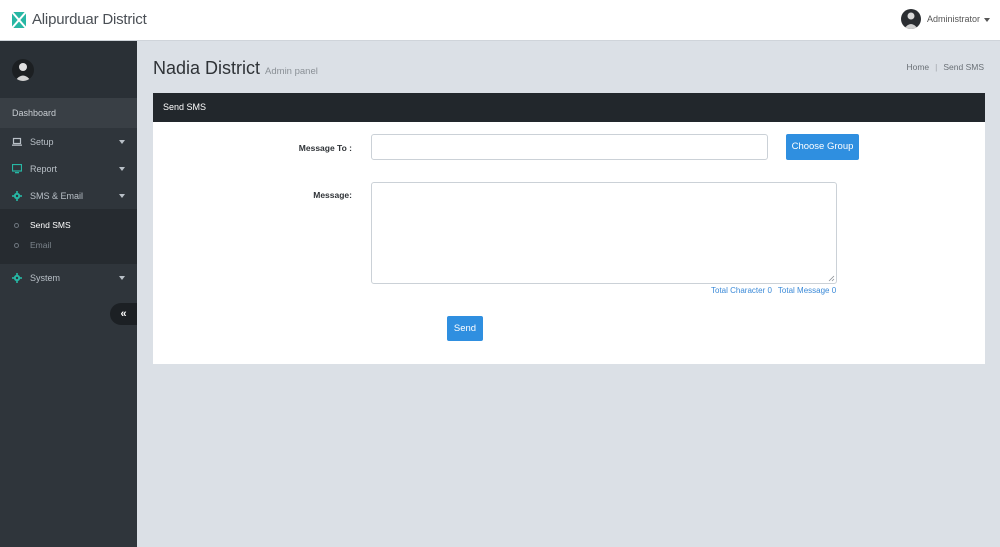 Image resolution: width=1000 pixels, height=547 pixels. Describe the element at coordinates (123, 314) in the screenshot. I see `sidebar-collapse-button: «` at that location.